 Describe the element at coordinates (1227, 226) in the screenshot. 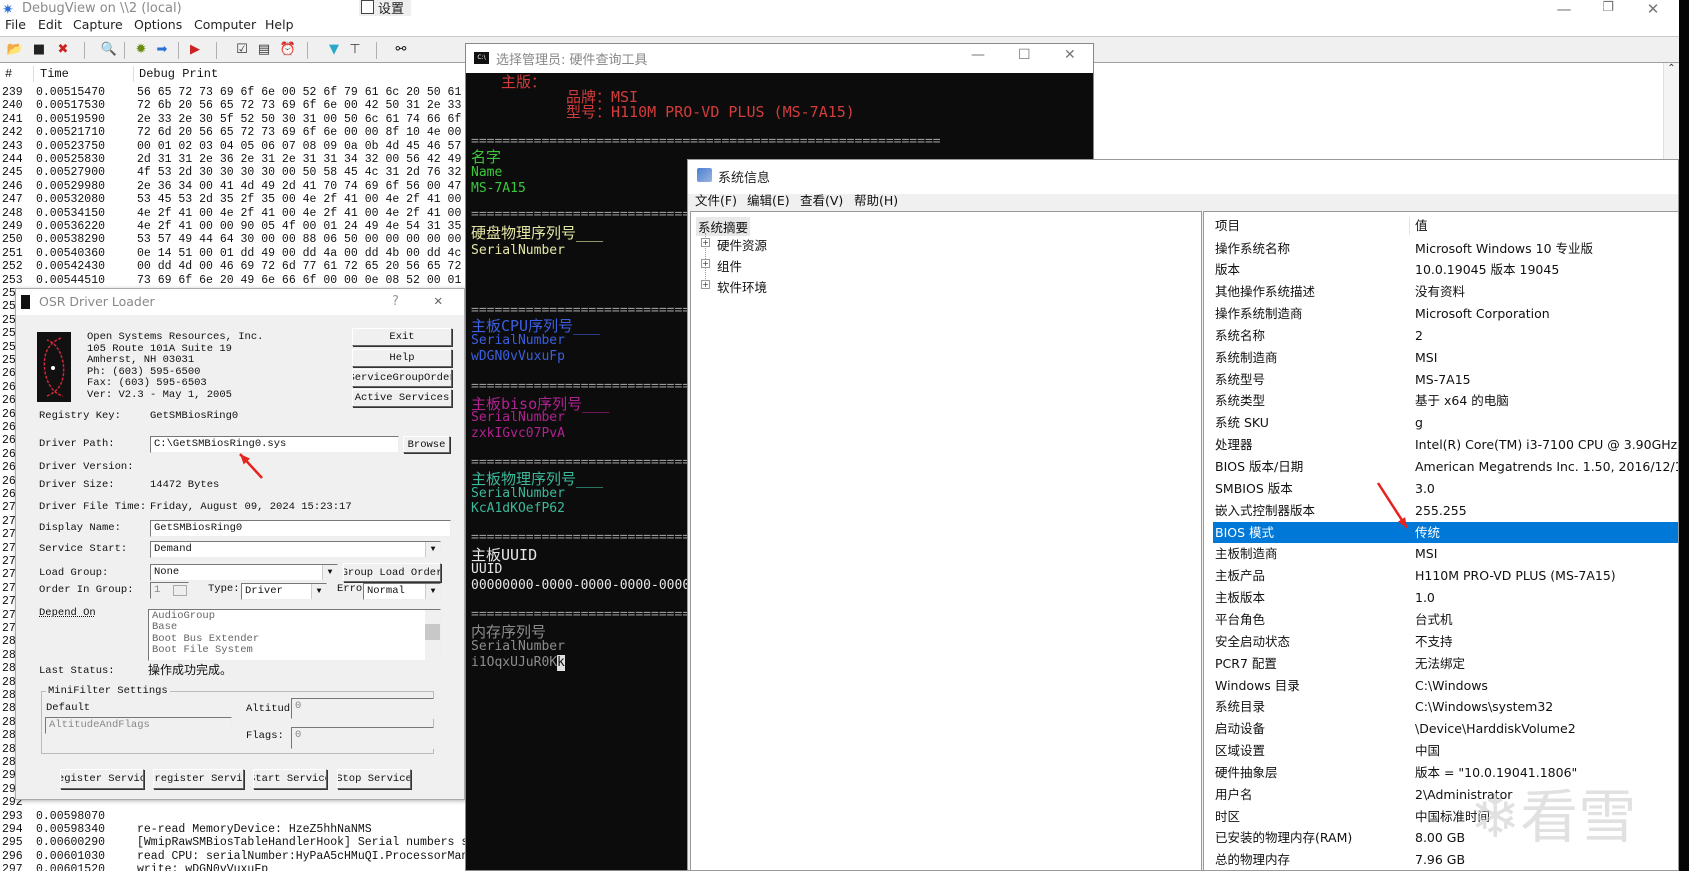

I see `col-header-item: 项目` at that location.